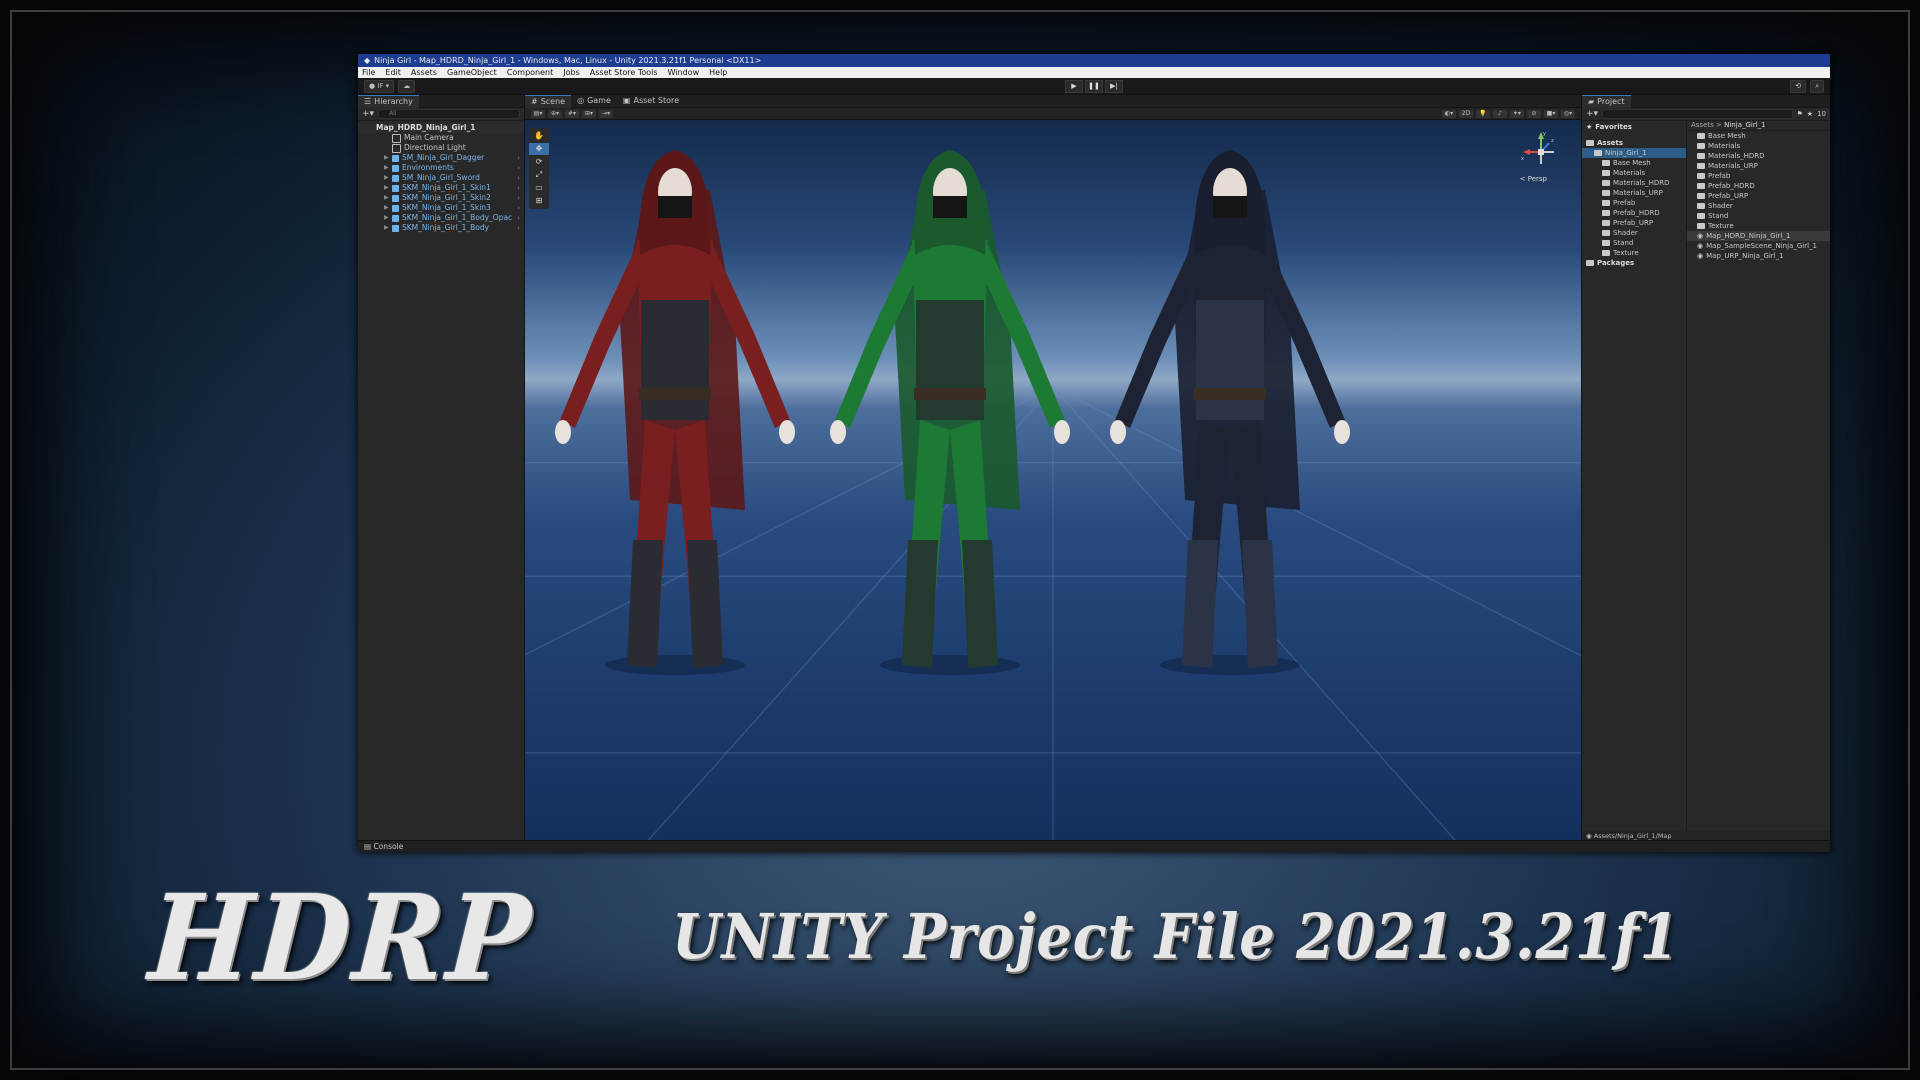  Describe the element at coordinates (441, 178) in the screenshot. I see `hierarchy-item: ▶ › SM_Ninja_Girl_Sword` at that location.